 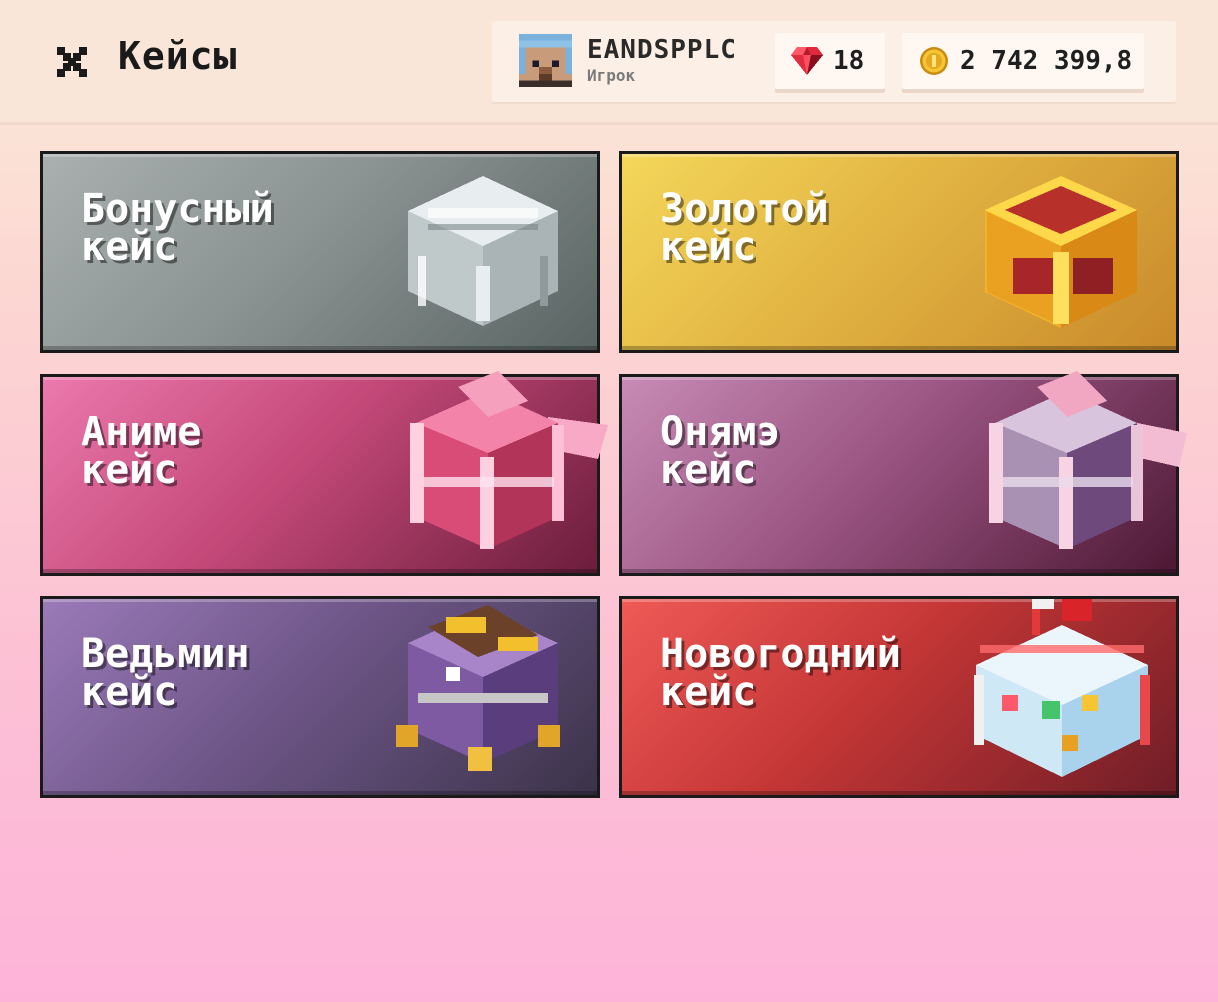 What do you see at coordinates (177, 228) in the screenshot?
I see `case-title: Бонусный кейс` at bounding box center [177, 228].